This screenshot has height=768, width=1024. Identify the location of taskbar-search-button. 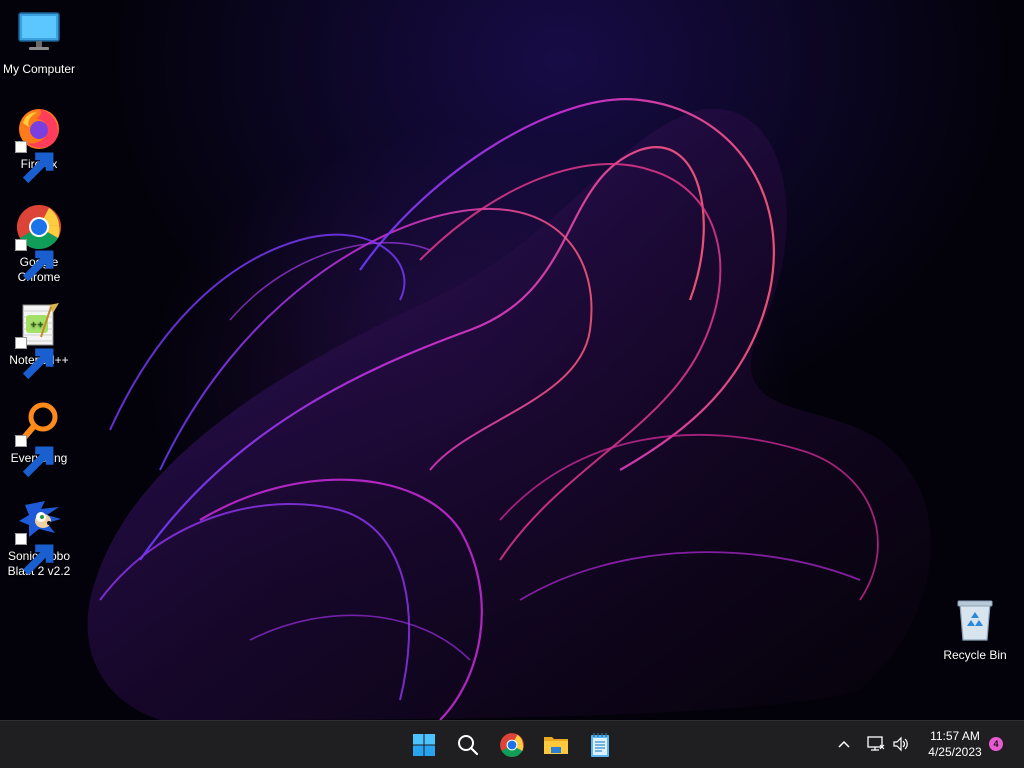
(468, 745).